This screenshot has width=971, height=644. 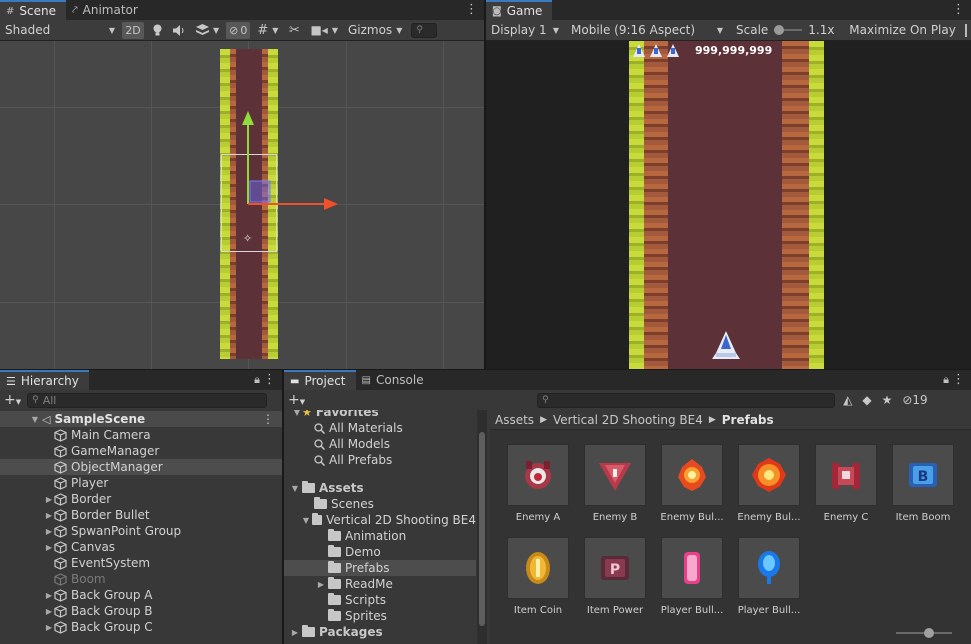 I want to click on draw-mode-dropdown: Shaded ▼, so click(x=60, y=30).